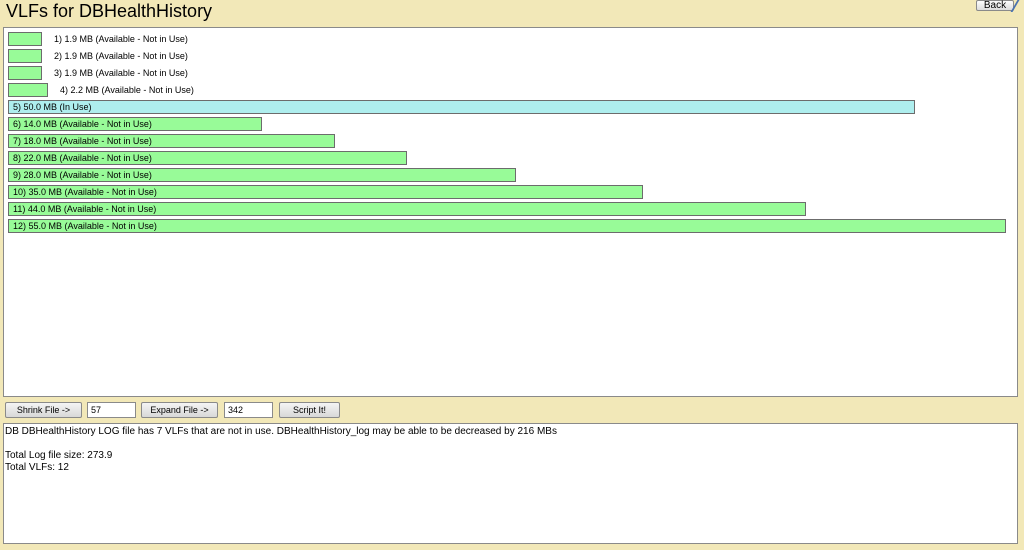 Image resolution: width=1024 pixels, height=550 pixels. Describe the element at coordinates (85, 192) in the screenshot. I see `vlf-label: 10) 35.0 MB (Available - Not in Use)` at that location.